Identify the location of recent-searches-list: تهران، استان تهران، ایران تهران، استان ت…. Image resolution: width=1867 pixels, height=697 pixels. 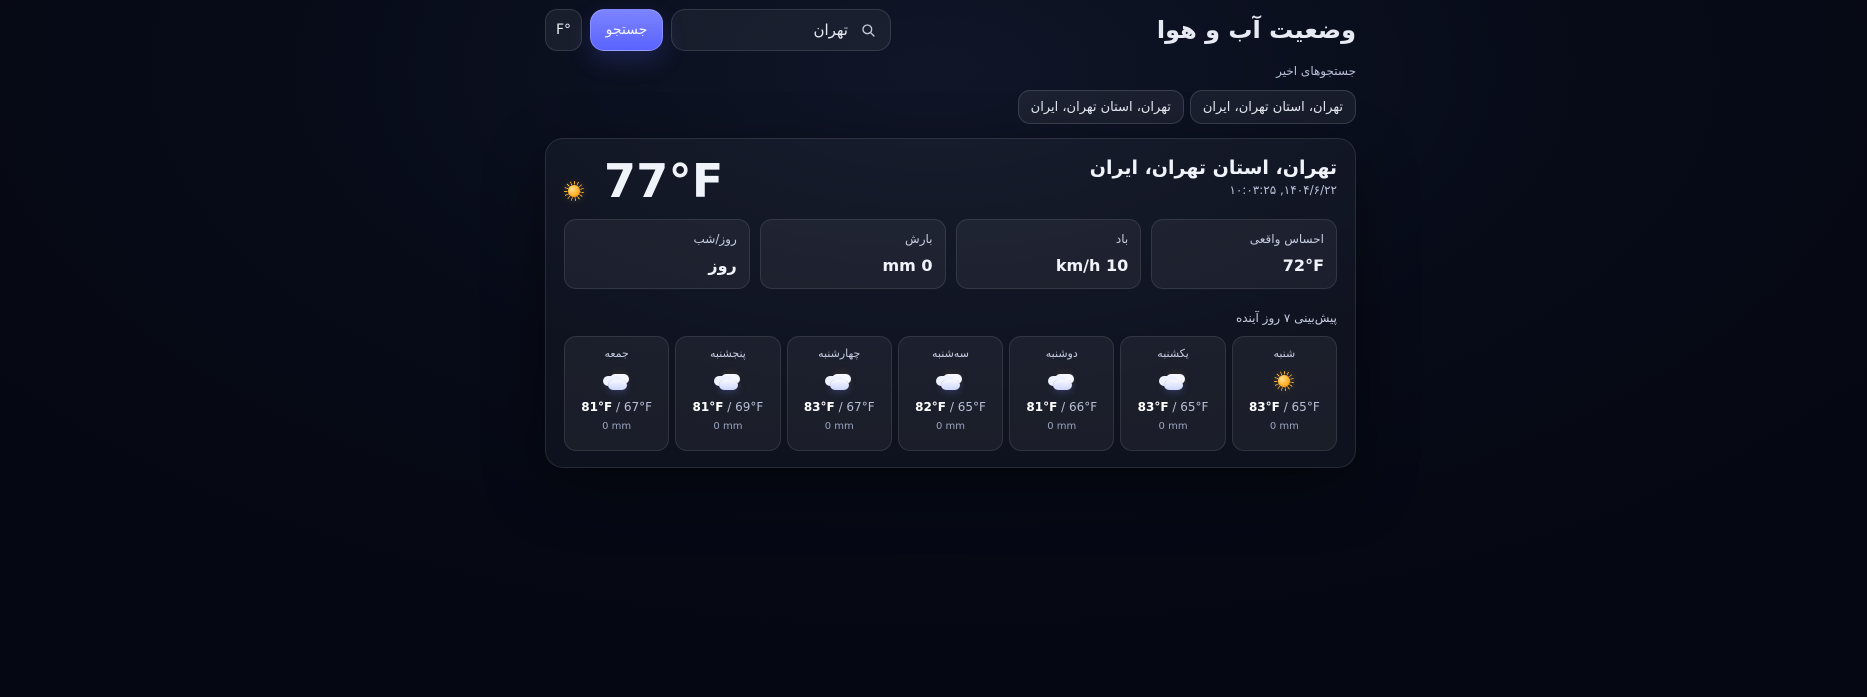
(1183, 107).